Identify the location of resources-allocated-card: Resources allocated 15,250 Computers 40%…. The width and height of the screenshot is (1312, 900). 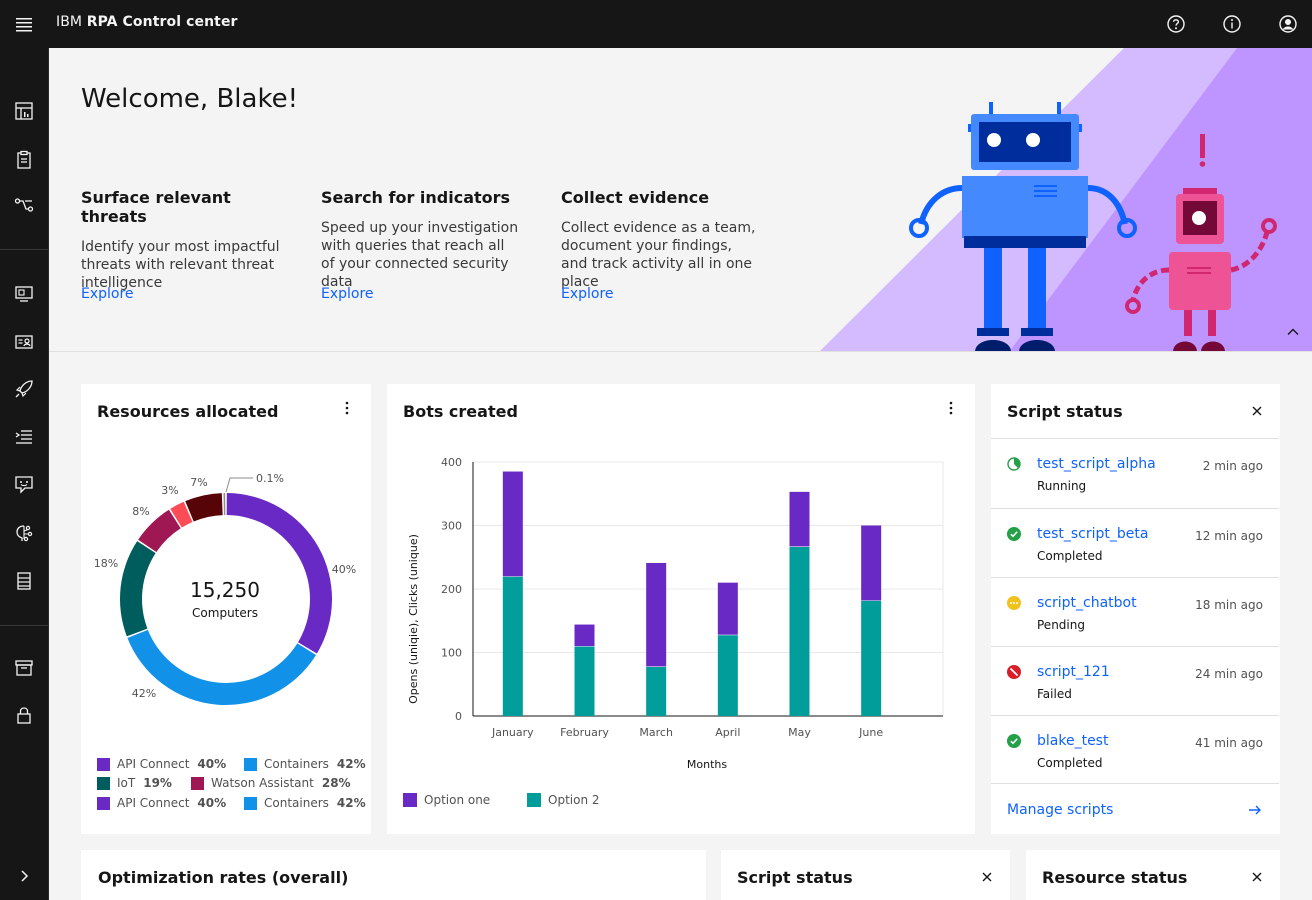
(226, 609).